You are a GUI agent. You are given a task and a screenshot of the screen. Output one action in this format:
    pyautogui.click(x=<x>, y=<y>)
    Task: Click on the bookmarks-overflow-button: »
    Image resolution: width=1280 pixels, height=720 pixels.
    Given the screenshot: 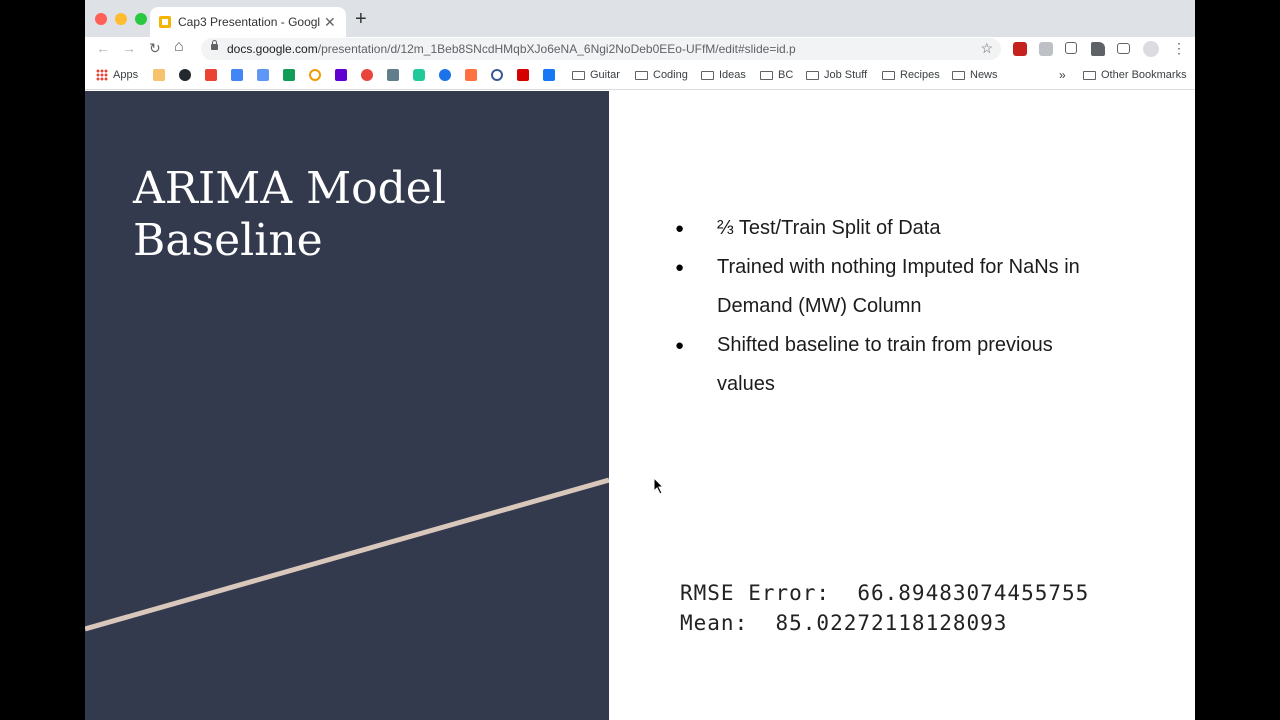 What is the action you would take?
    pyautogui.click(x=1062, y=75)
    